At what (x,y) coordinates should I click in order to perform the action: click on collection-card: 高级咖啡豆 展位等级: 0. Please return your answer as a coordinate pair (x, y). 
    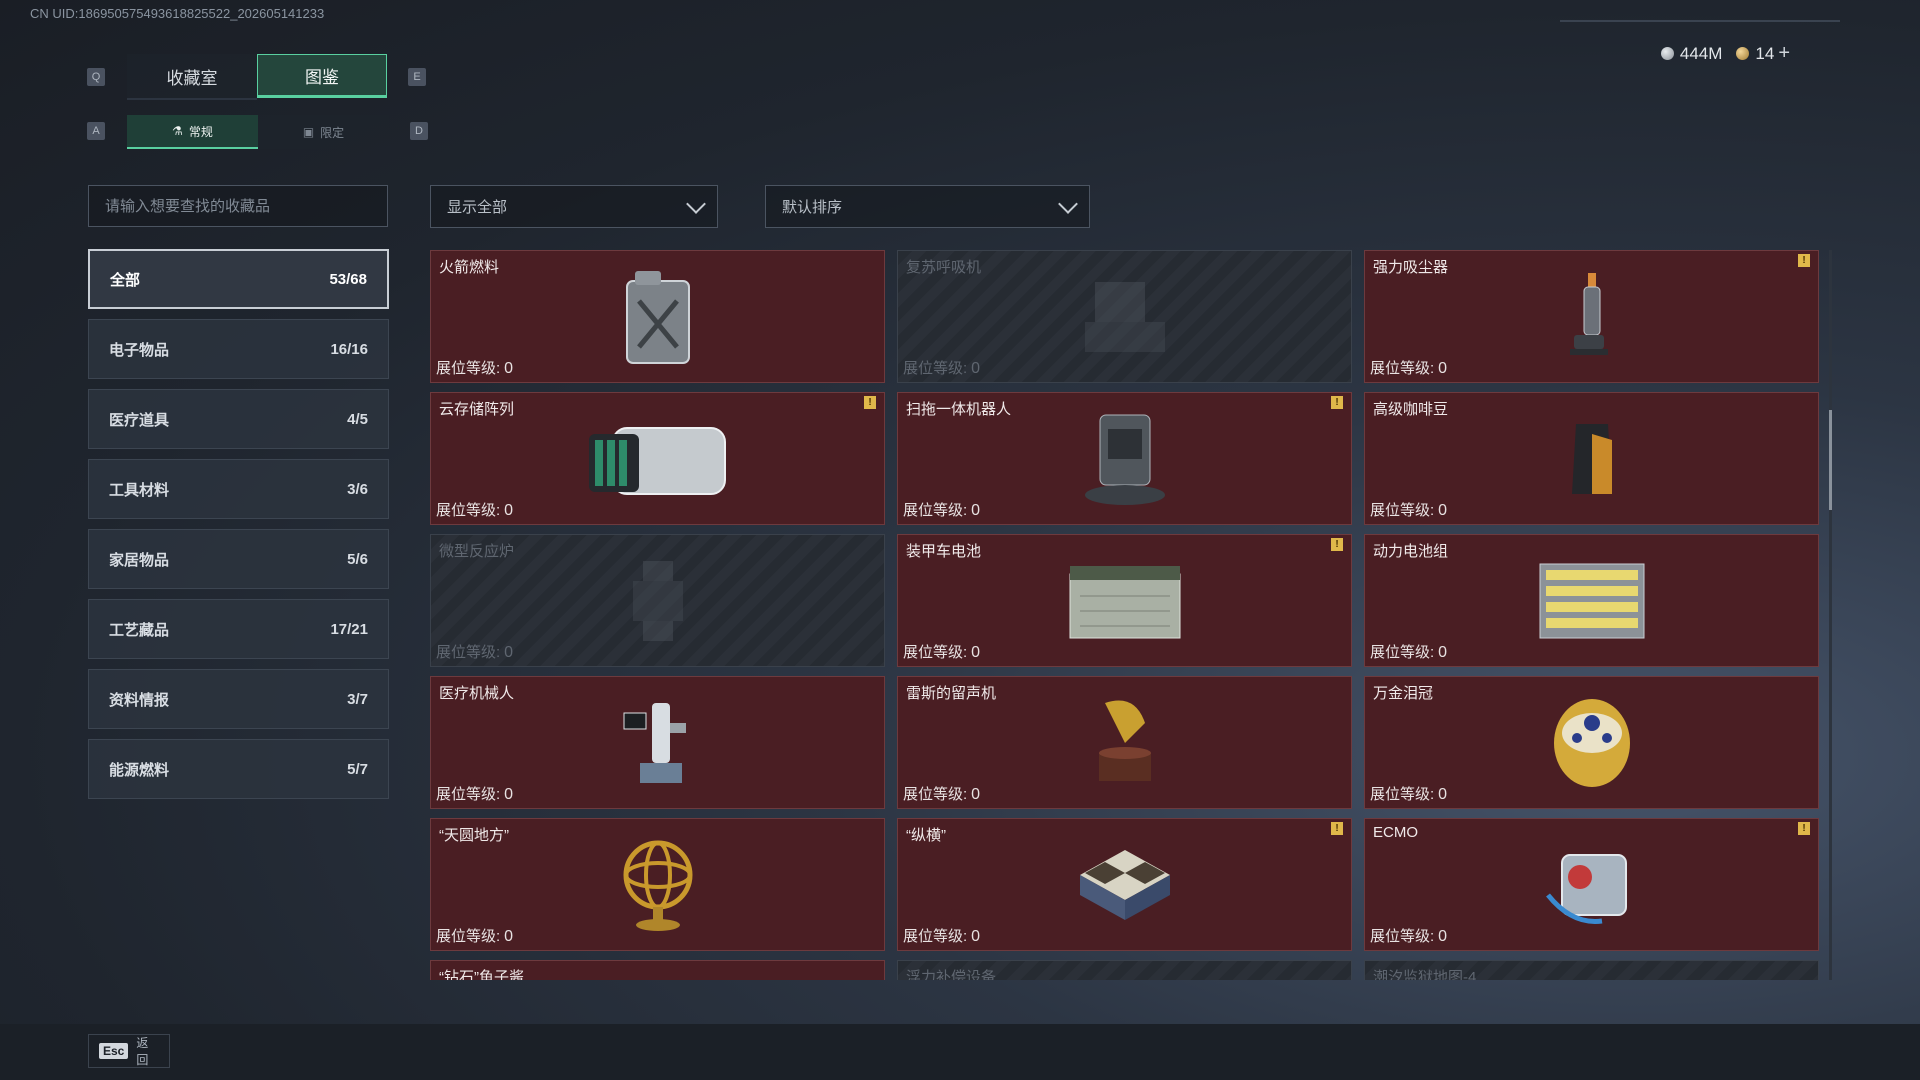
    Looking at the image, I should click on (1591, 458).